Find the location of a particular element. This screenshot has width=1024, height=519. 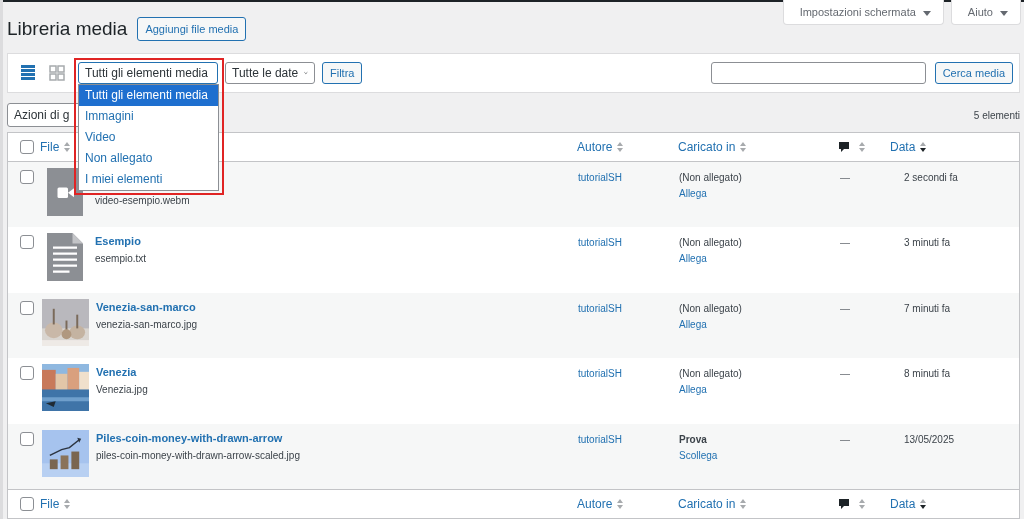

upload-date: 7 minuti fa is located at coordinates (927, 308).